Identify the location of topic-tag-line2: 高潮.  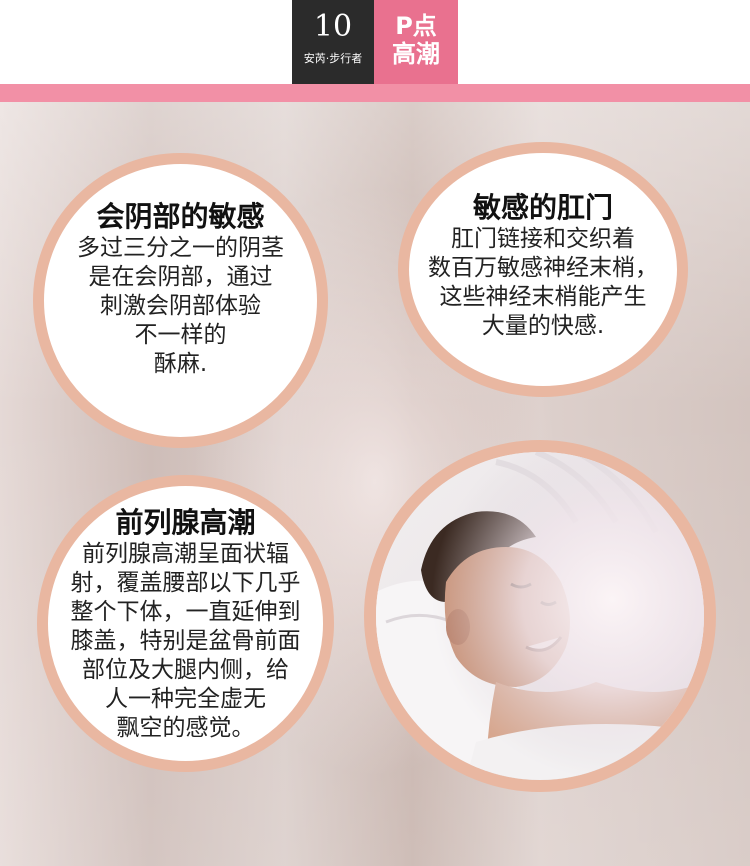
(416, 54).